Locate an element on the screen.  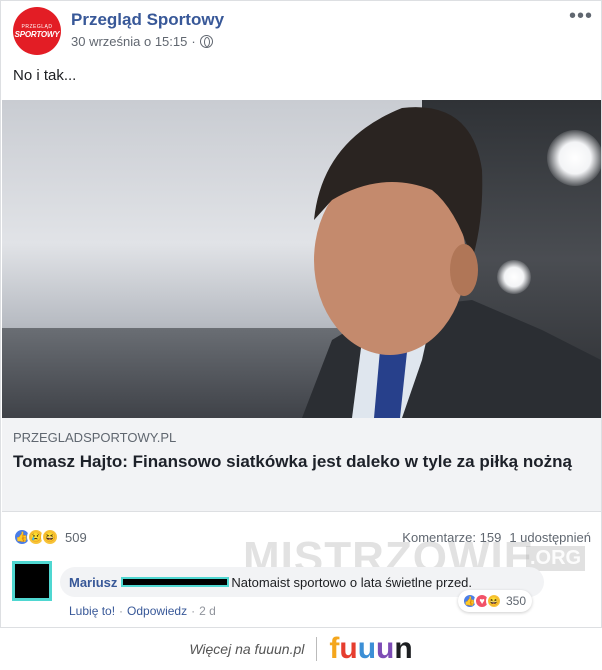
page-avatar: PRZEGLĄD SPORTOWY is located at coordinates (37, 31).